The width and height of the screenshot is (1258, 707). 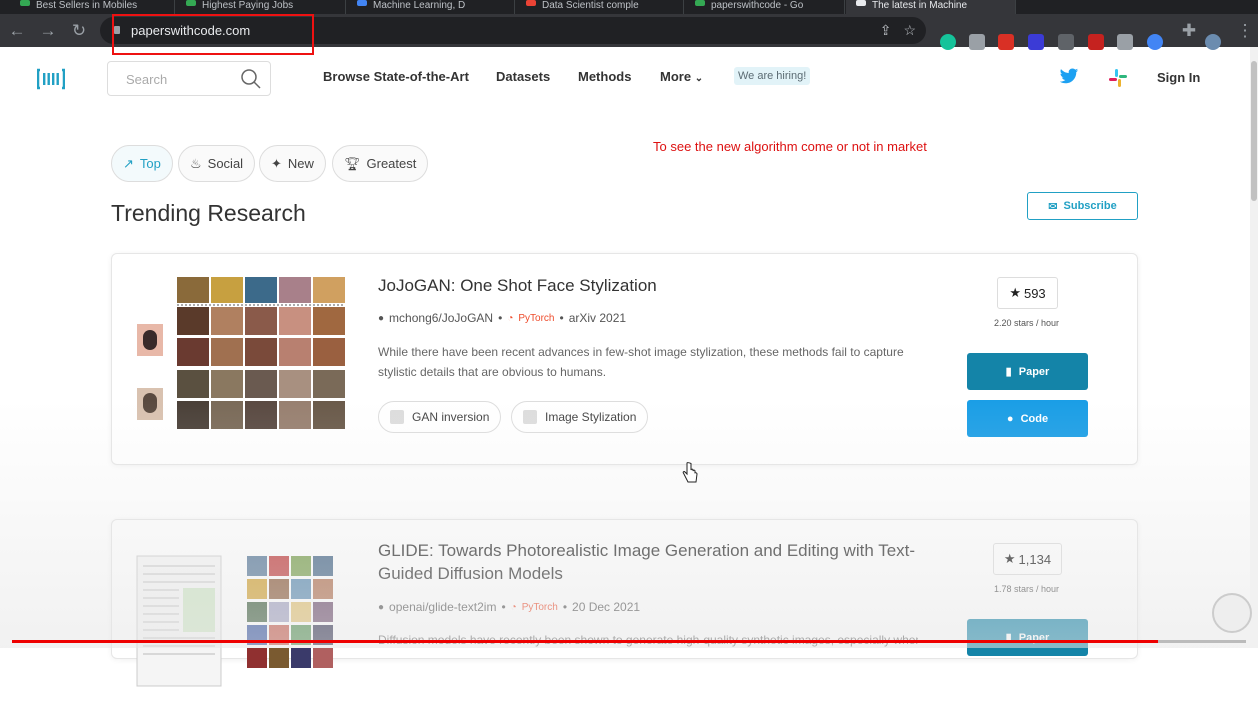 I want to click on subscribe-button: ✉ Subscribe, so click(x=1082, y=206).